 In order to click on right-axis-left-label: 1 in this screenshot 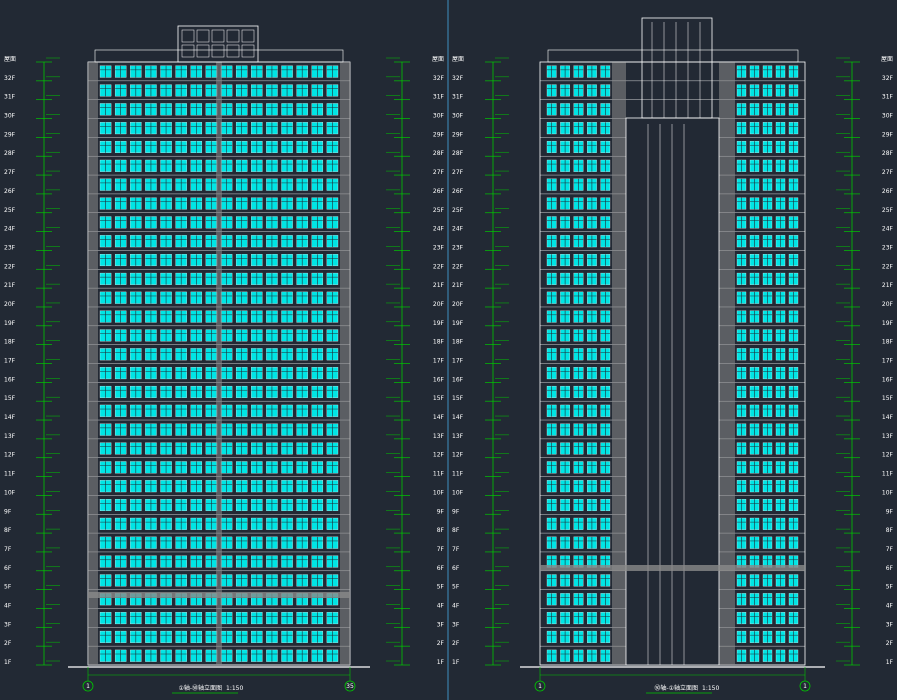, I will do `click(540, 686)`.